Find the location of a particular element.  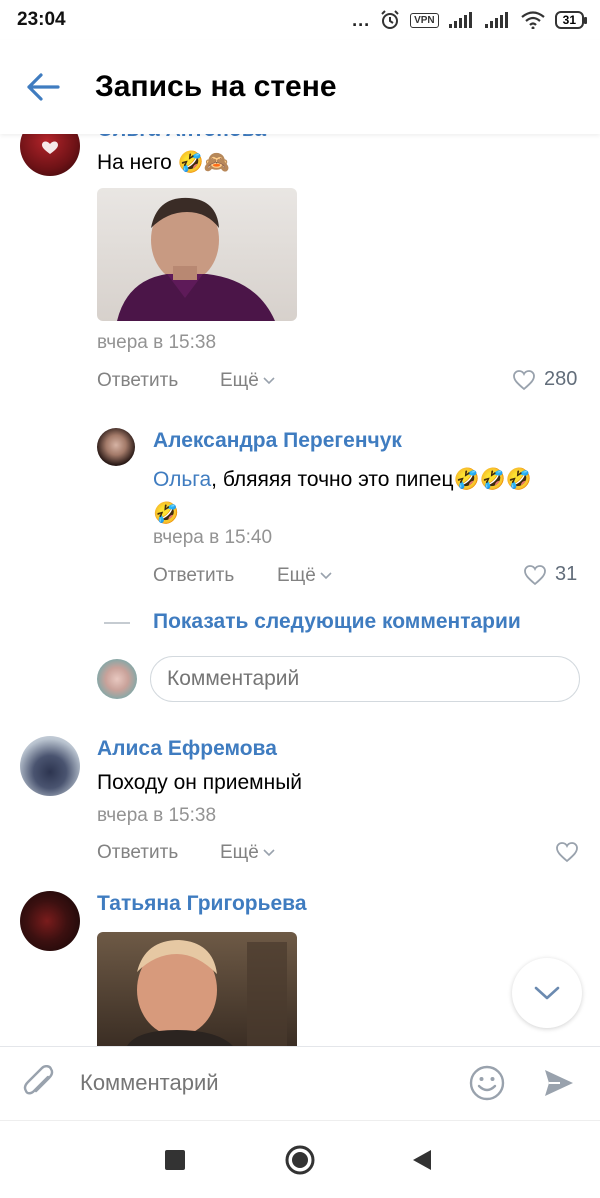

comment-date: вчера в 15:40 is located at coordinates (213, 537).